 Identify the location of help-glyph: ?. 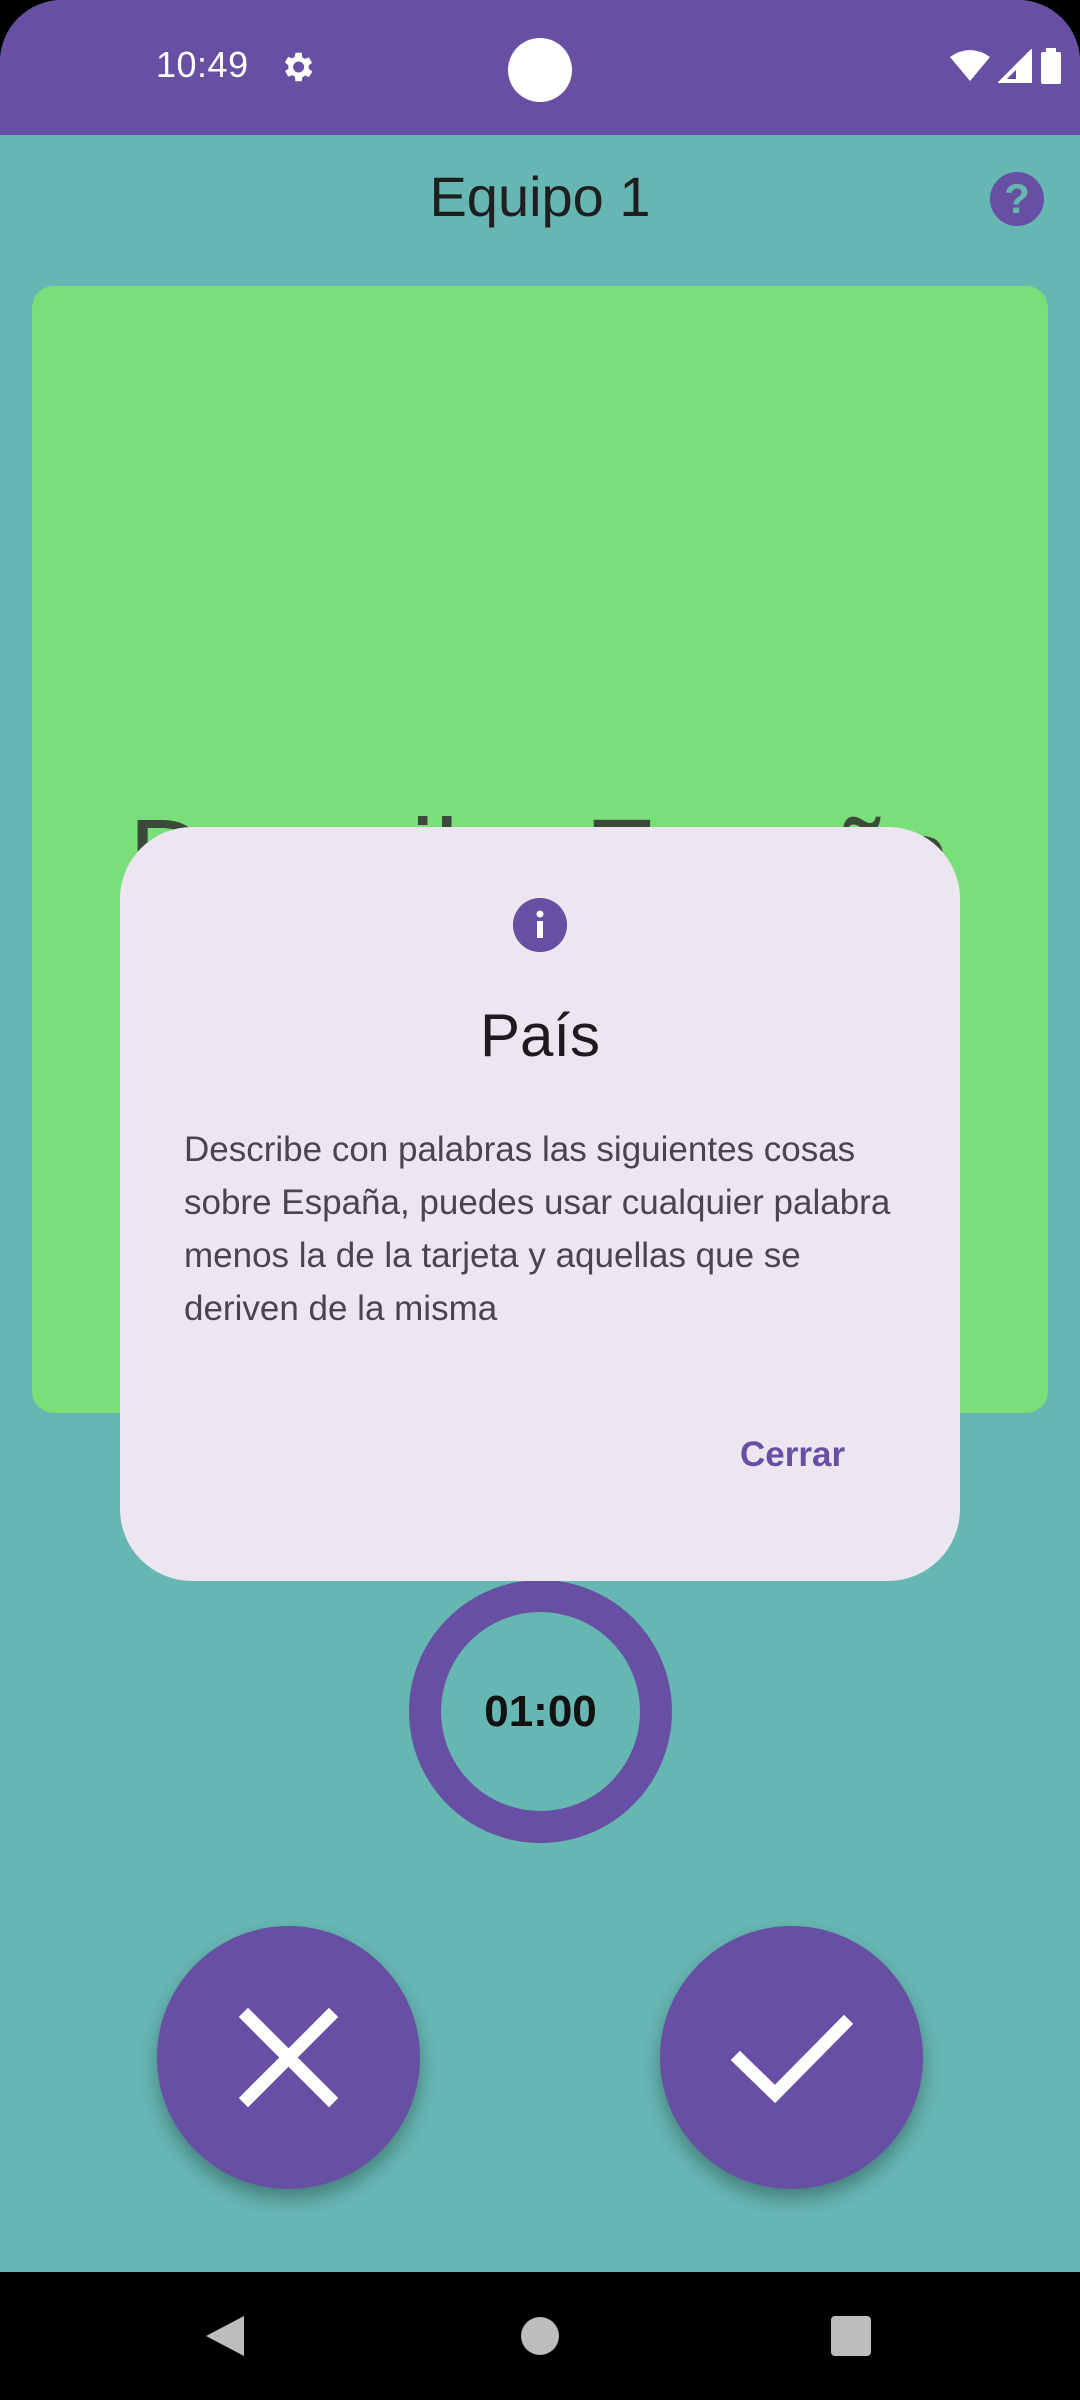
(1017, 198).